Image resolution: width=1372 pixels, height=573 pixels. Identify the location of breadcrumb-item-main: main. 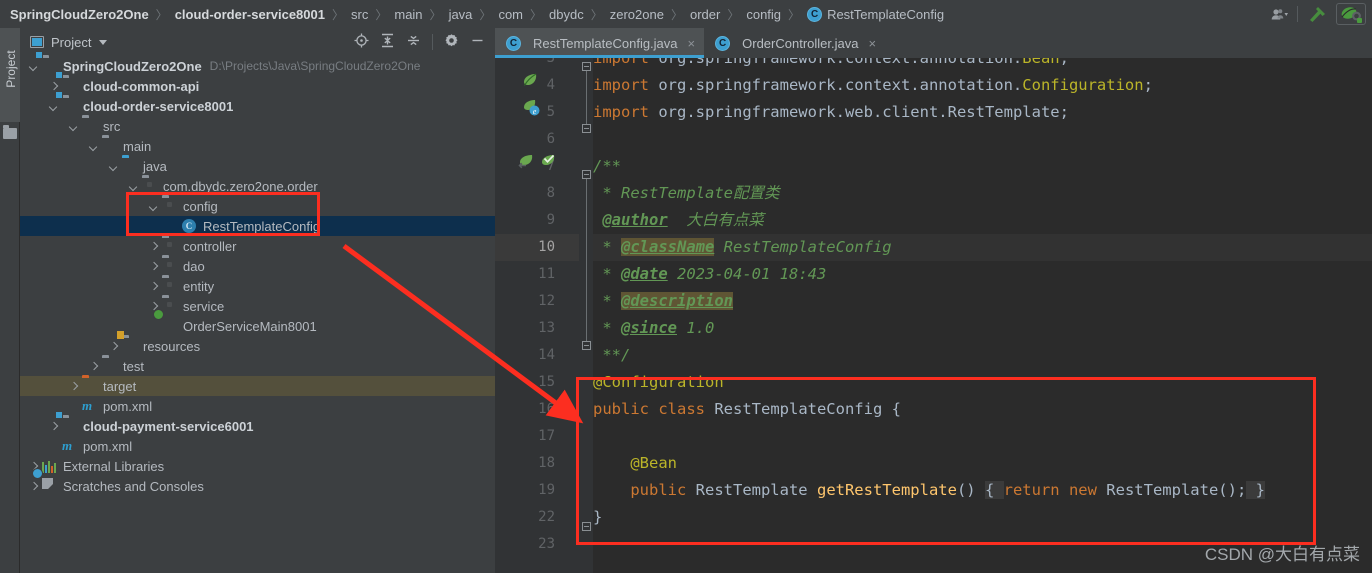
(408, 14).